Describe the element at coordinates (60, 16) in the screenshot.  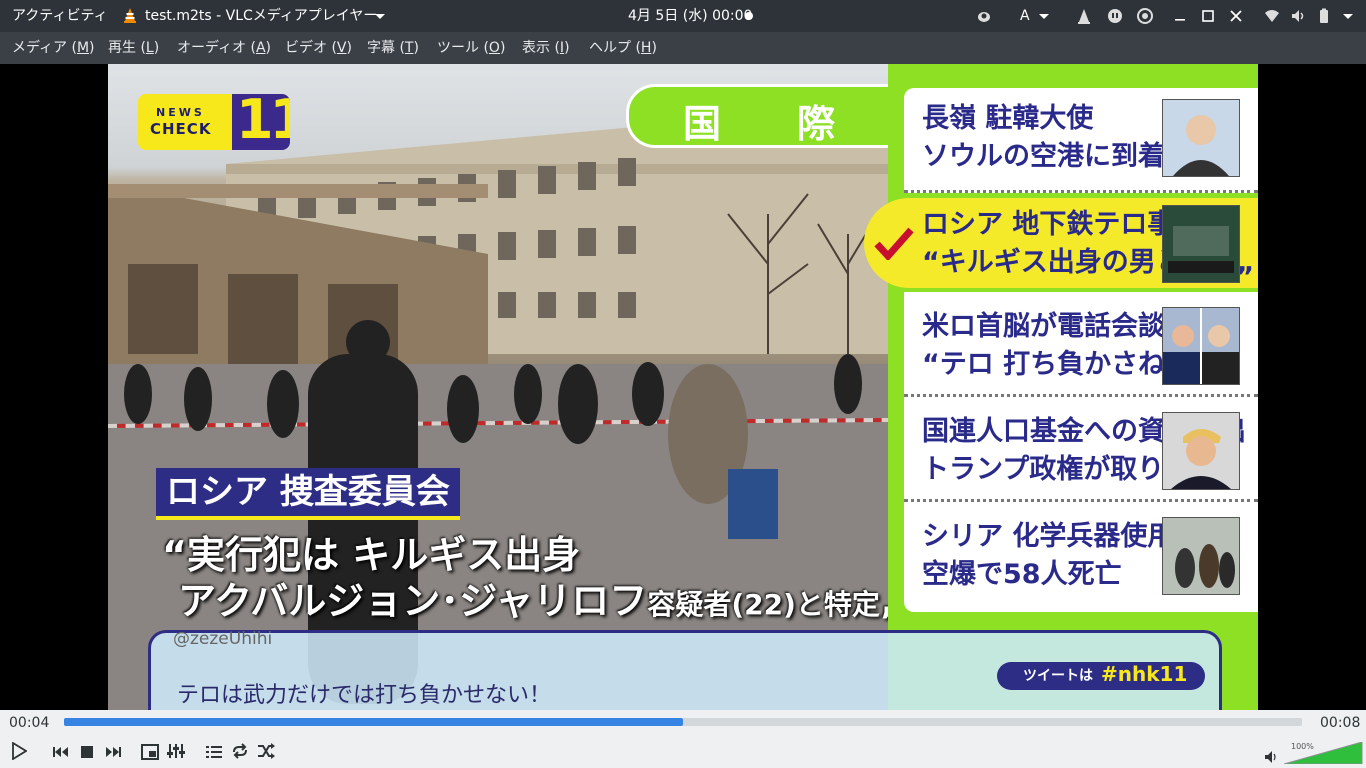
I see `activities-button: アクティビティ` at that location.